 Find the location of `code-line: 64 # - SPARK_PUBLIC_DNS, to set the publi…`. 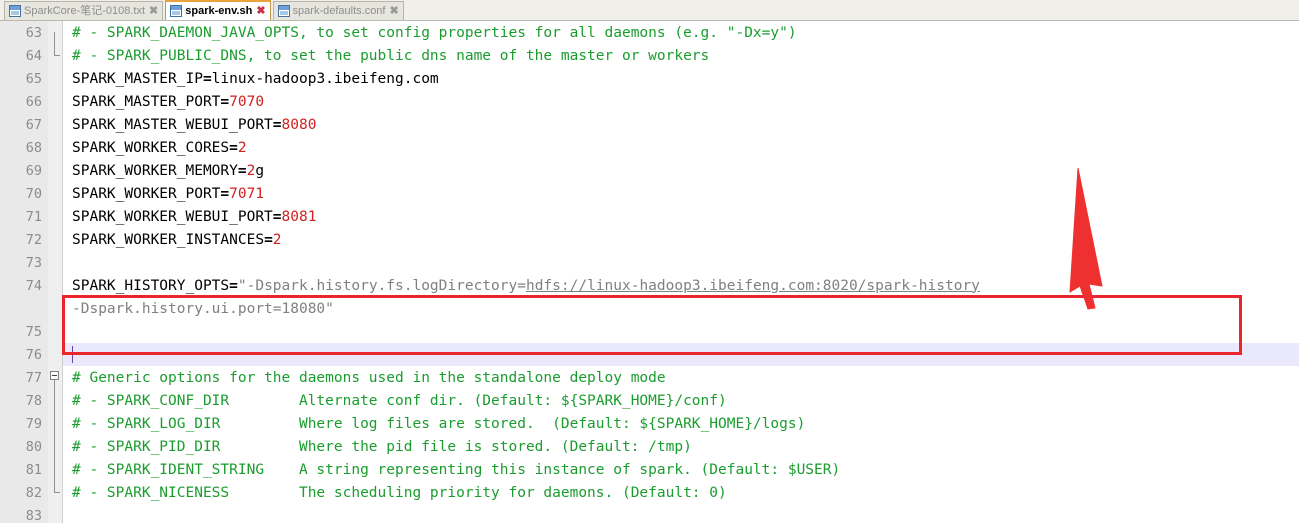

code-line: 64 # - SPARK_PUBLIC_DNS, to set the publi… is located at coordinates (649, 55).